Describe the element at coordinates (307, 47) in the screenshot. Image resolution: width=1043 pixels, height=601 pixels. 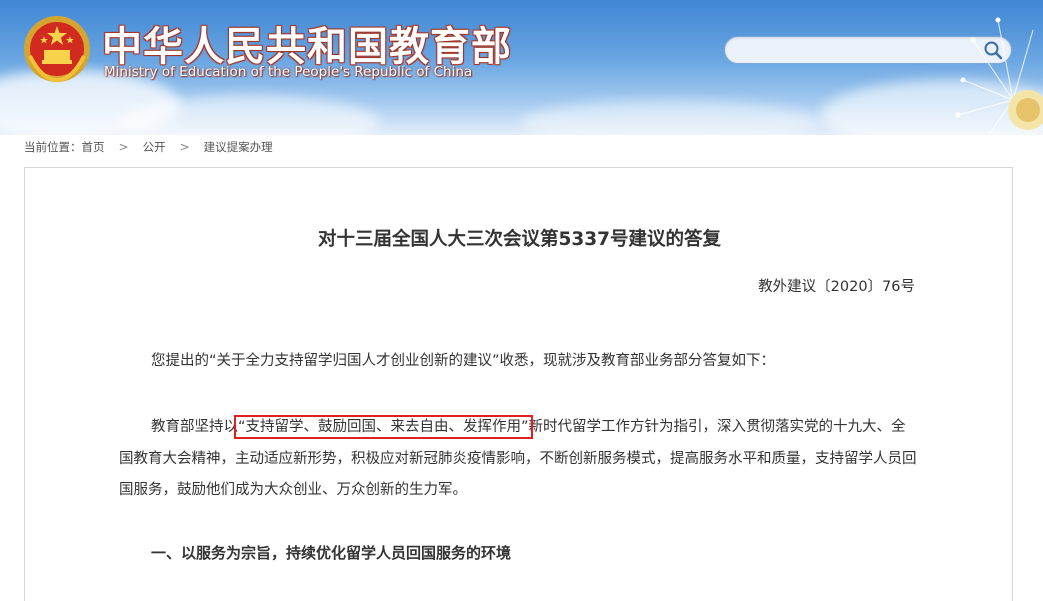
I see `site-title-cn: 中华人民共和国教育部` at that location.